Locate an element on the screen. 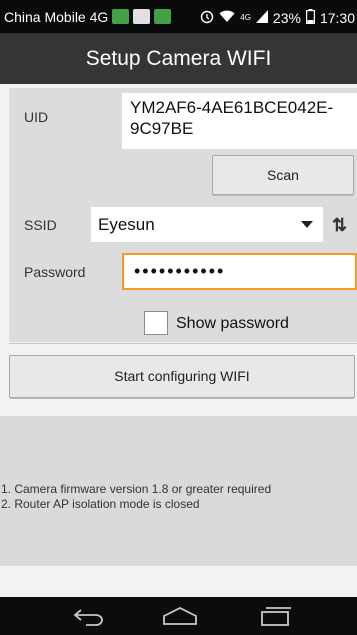 The width and height of the screenshot is (357, 635). carrier-text: China Mobile 4G is located at coordinates (56, 17).